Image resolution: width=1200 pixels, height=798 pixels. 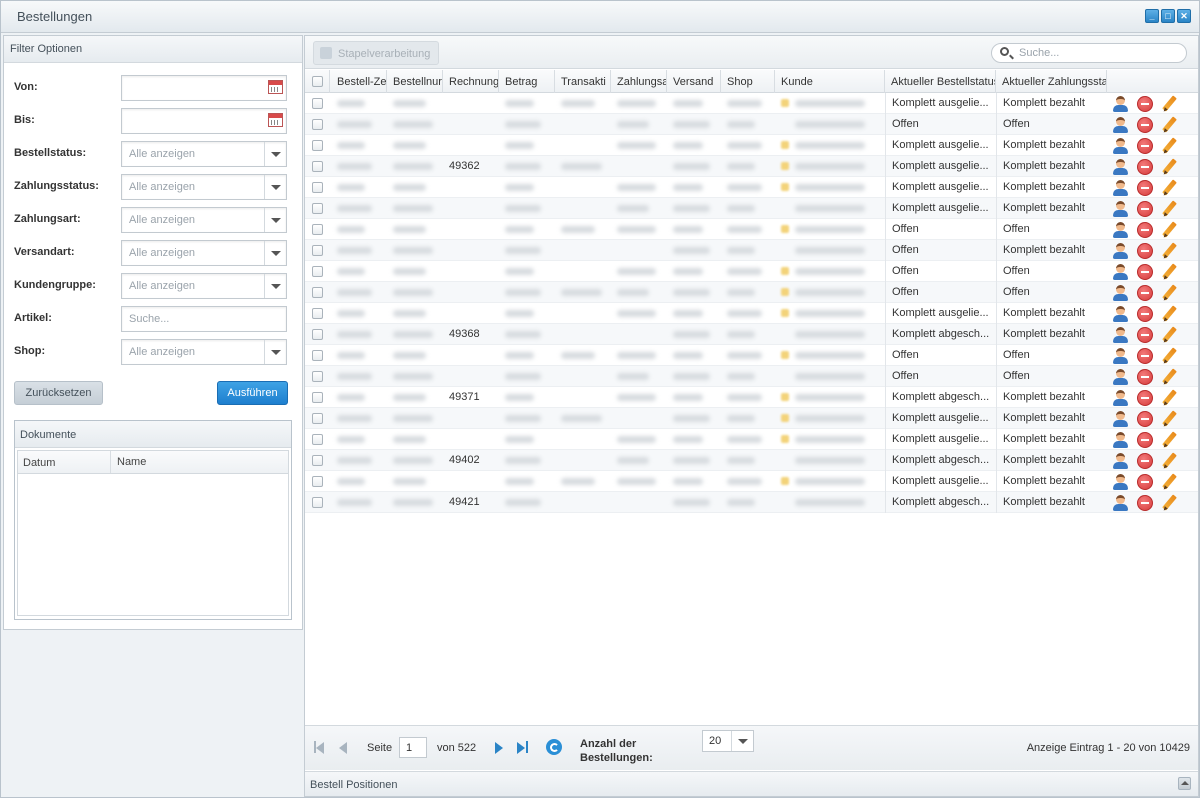 I want to click on last-page-button, so click(x=524, y=748).